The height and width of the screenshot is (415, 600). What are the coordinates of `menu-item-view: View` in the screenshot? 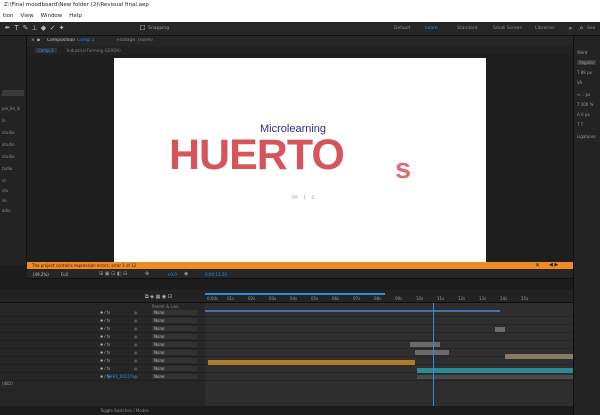 It's located at (27, 17).